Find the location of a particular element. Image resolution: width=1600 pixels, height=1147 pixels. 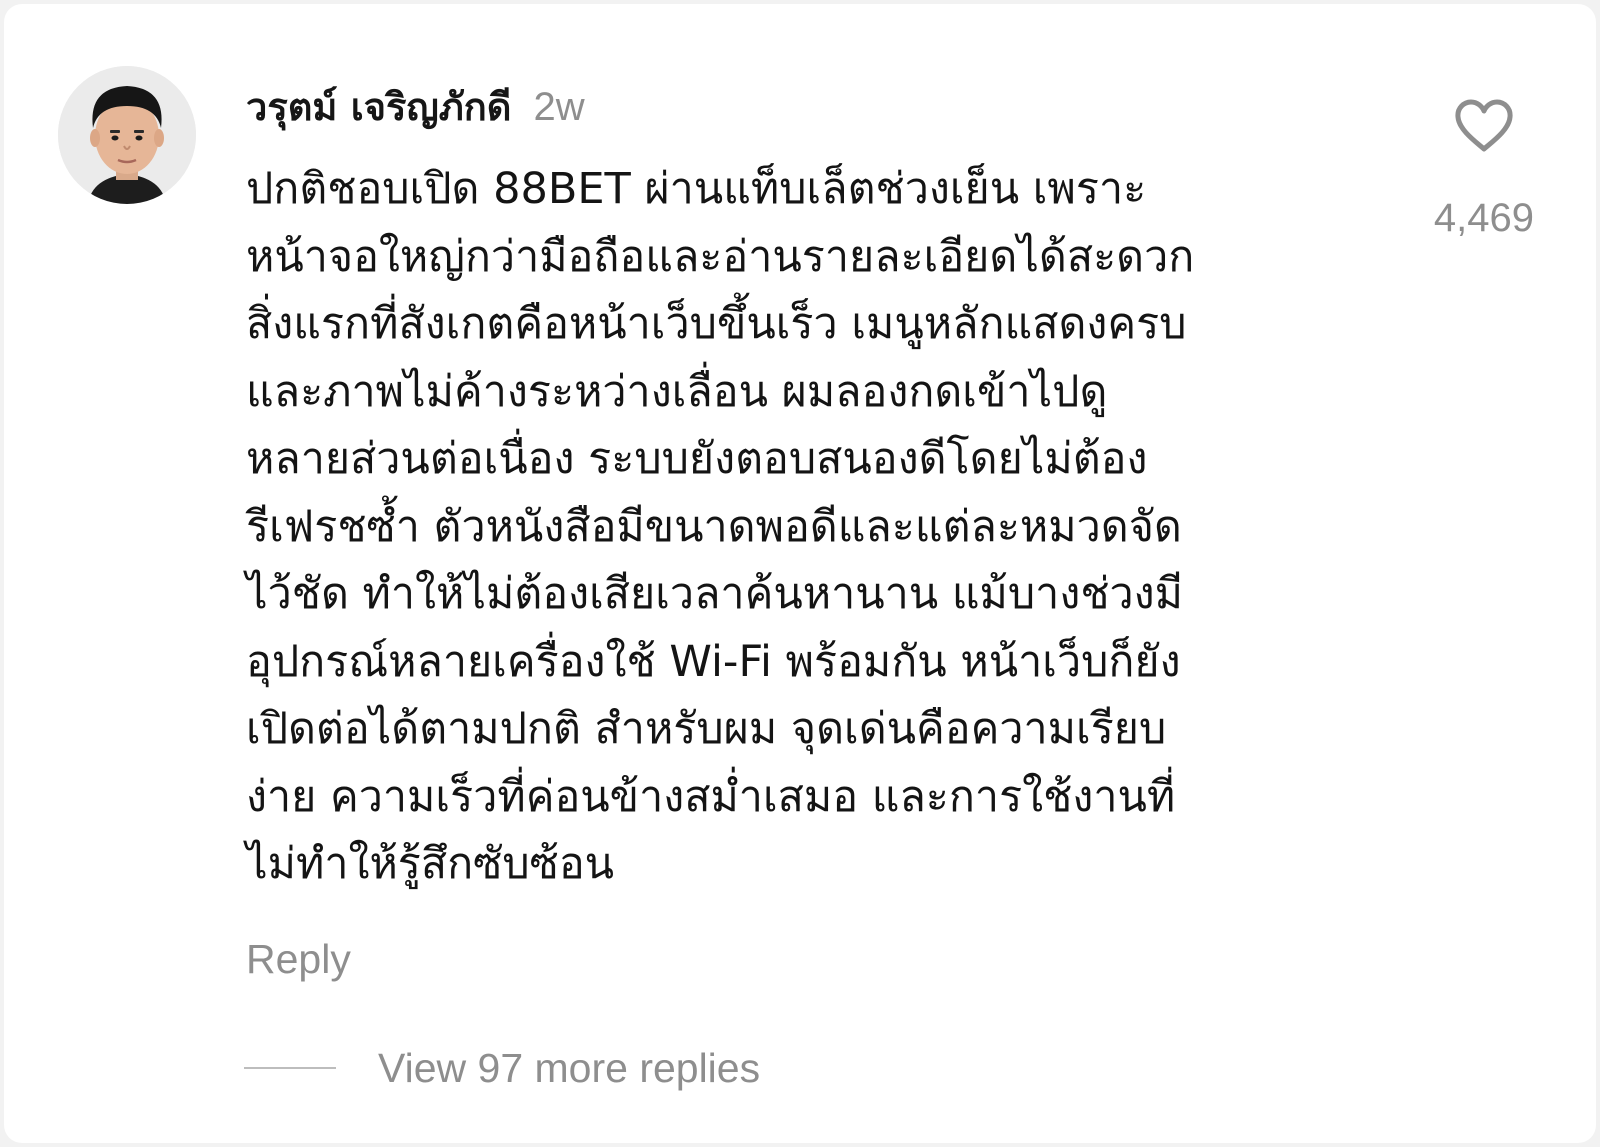

avatar is located at coordinates (127, 135).